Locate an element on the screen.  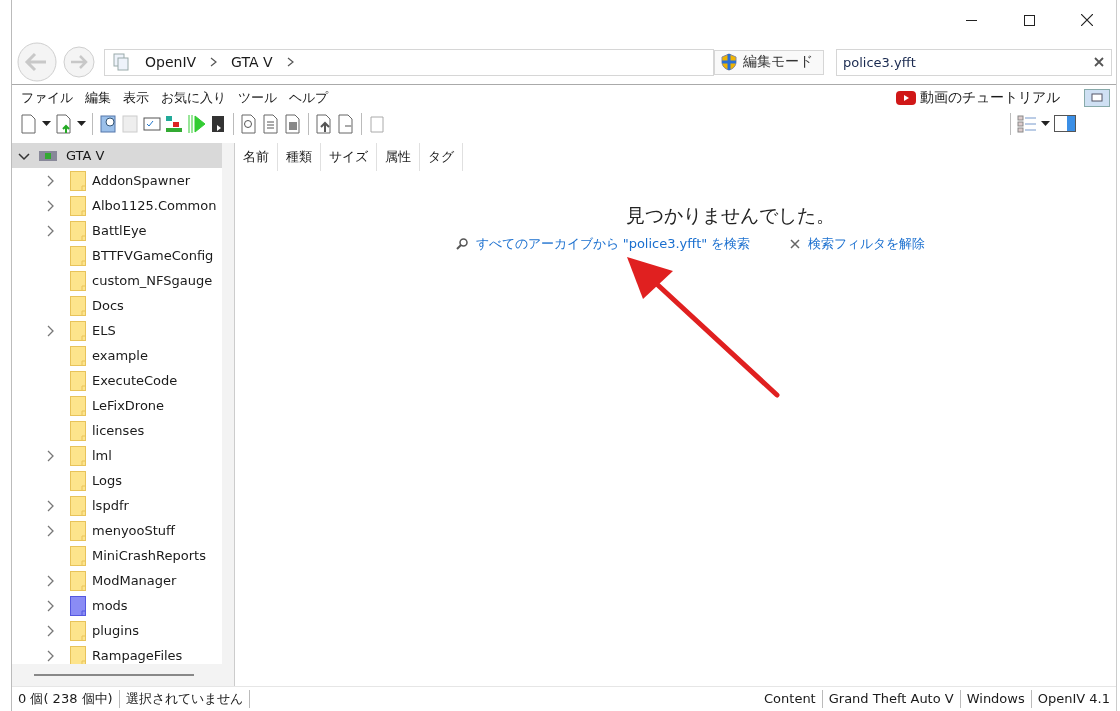
tree-label: RampageFiles is located at coordinates (137, 655).